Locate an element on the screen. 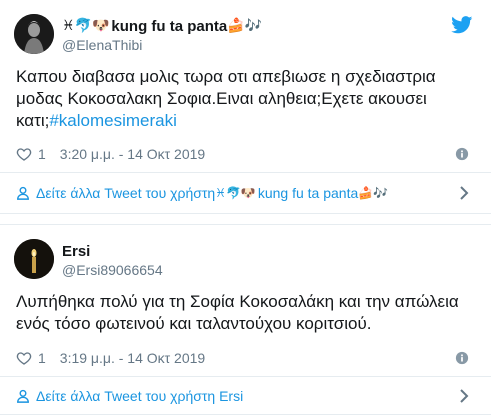 This screenshot has height=415, width=491. more-tweets-emoji-before: ♓🐬🐶 is located at coordinates (235, 193).